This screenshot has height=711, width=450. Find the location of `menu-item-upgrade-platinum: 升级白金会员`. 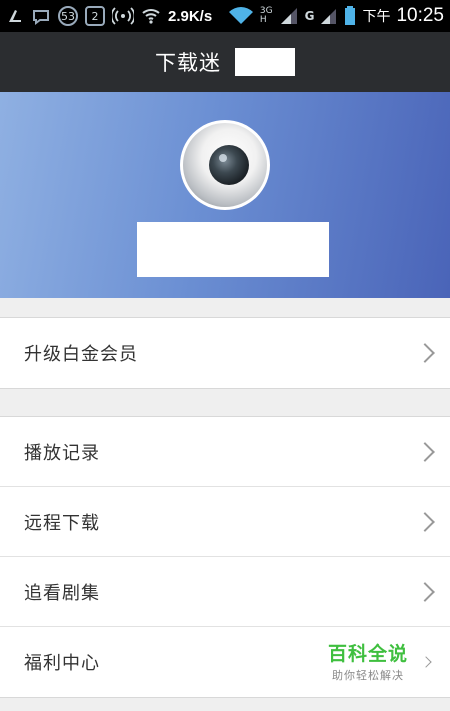

menu-item-upgrade-platinum: 升级白金会员 is located at coordinates (225, 353).